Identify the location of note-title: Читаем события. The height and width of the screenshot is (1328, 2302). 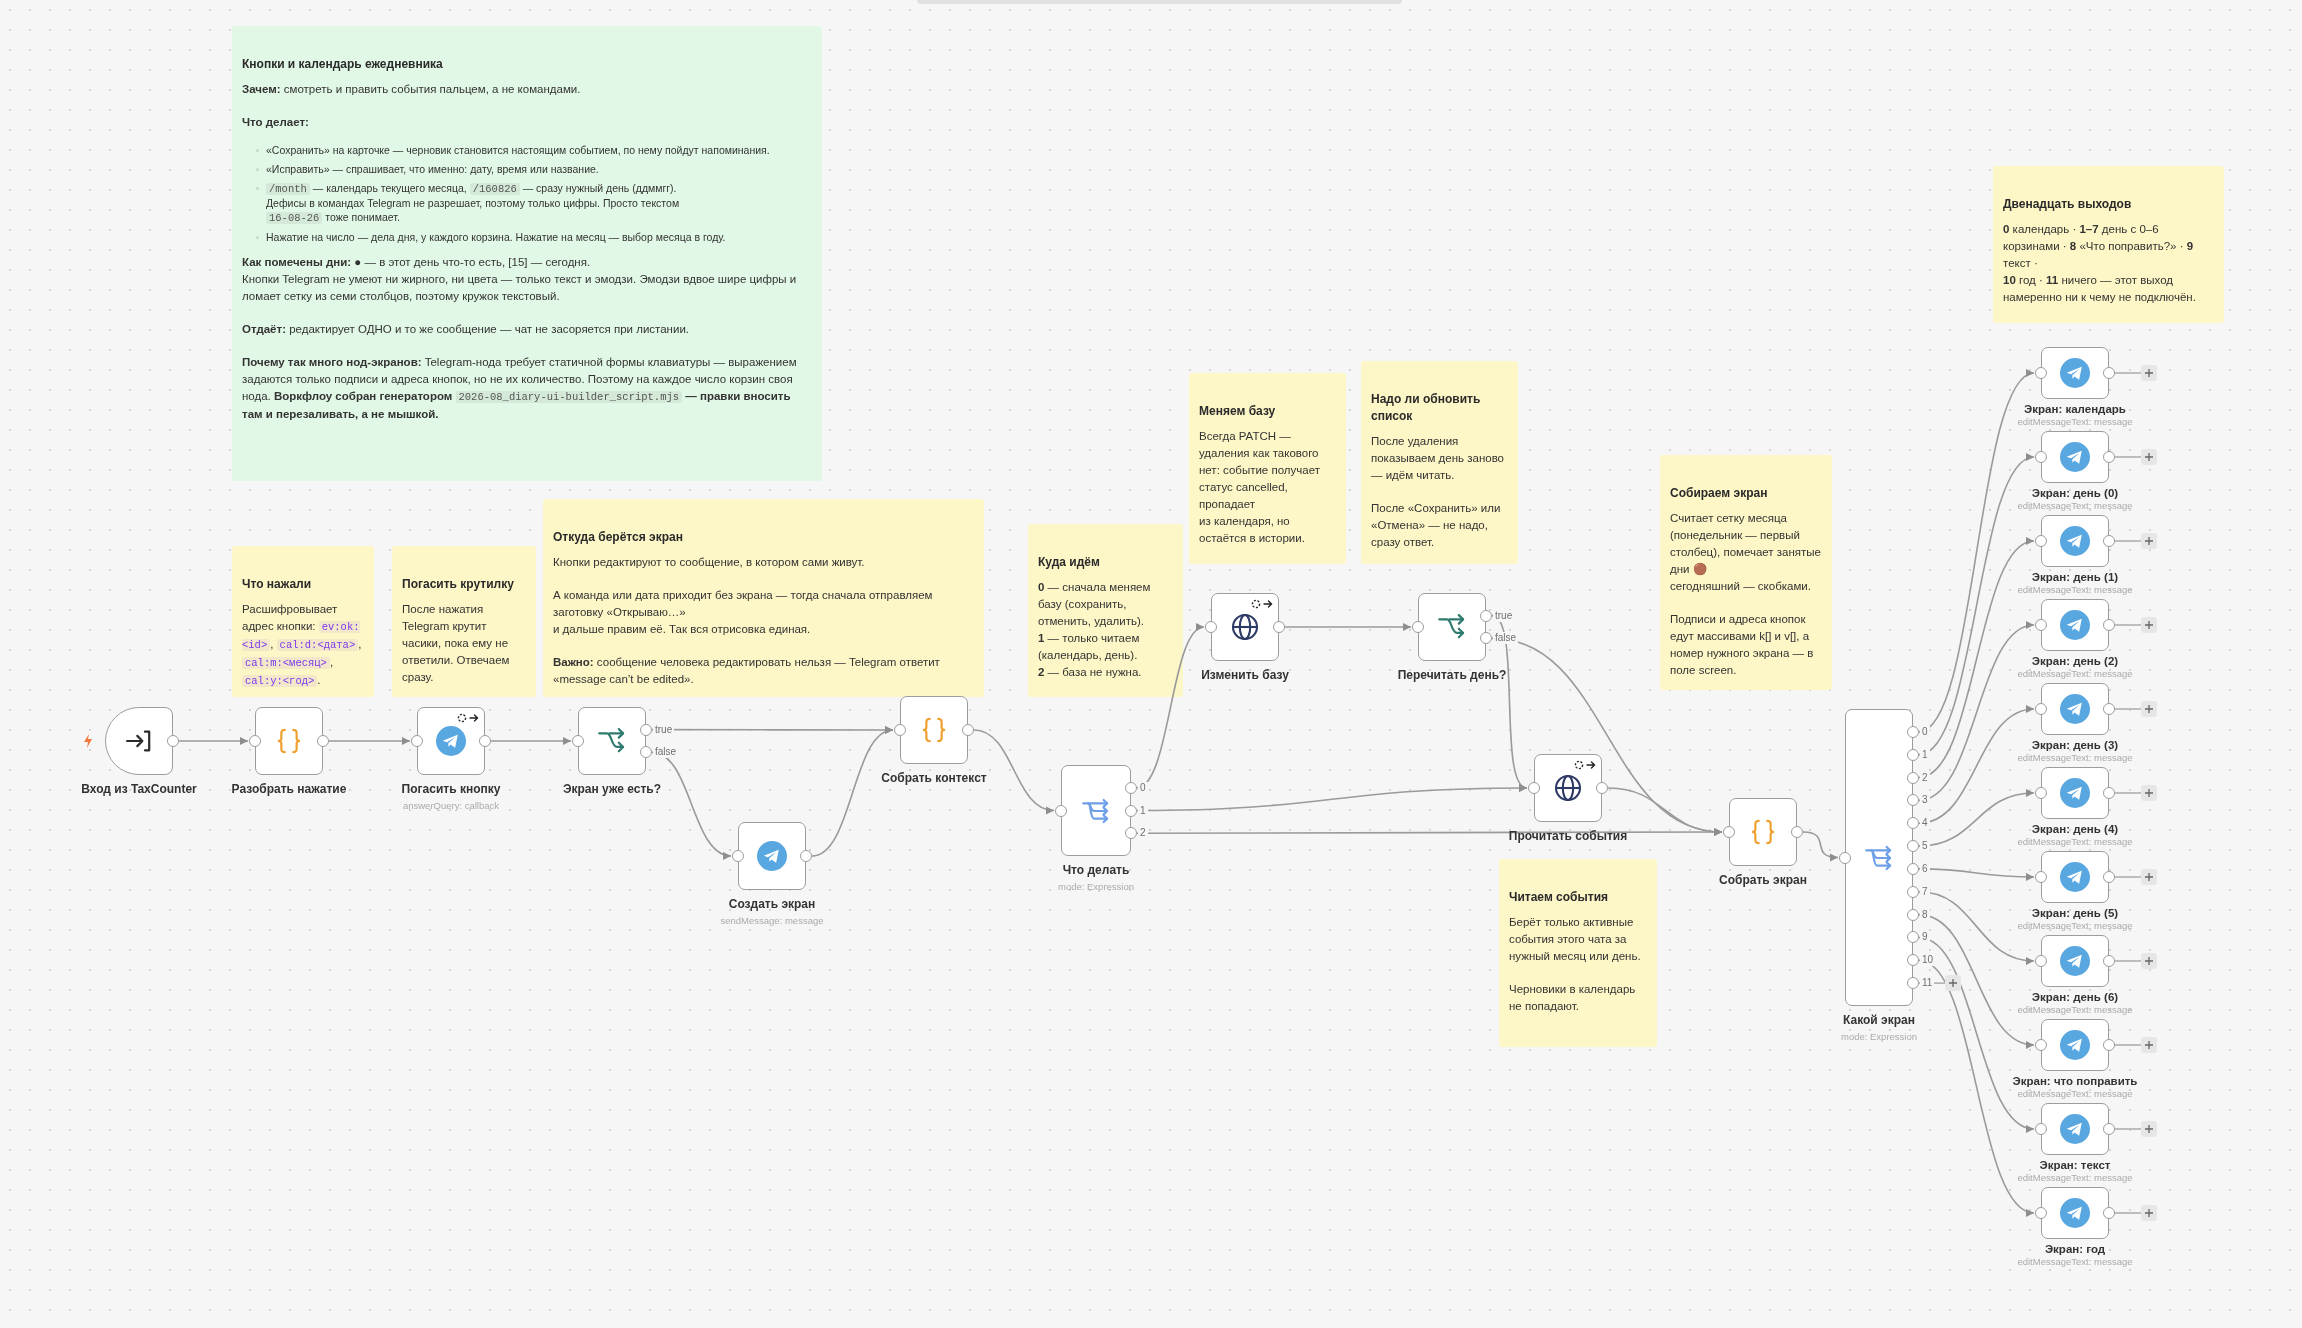
(1559, 897).